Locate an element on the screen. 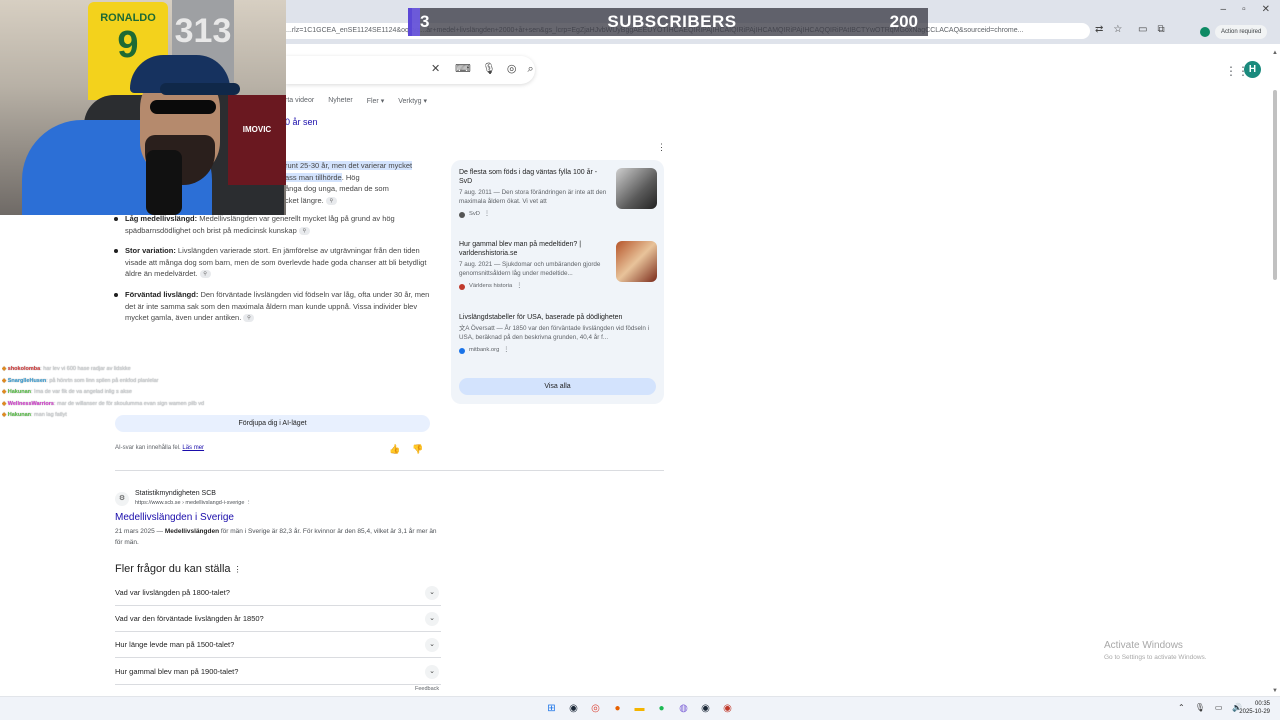  vertical-scrollbar is located at coordinates (1275, 185).